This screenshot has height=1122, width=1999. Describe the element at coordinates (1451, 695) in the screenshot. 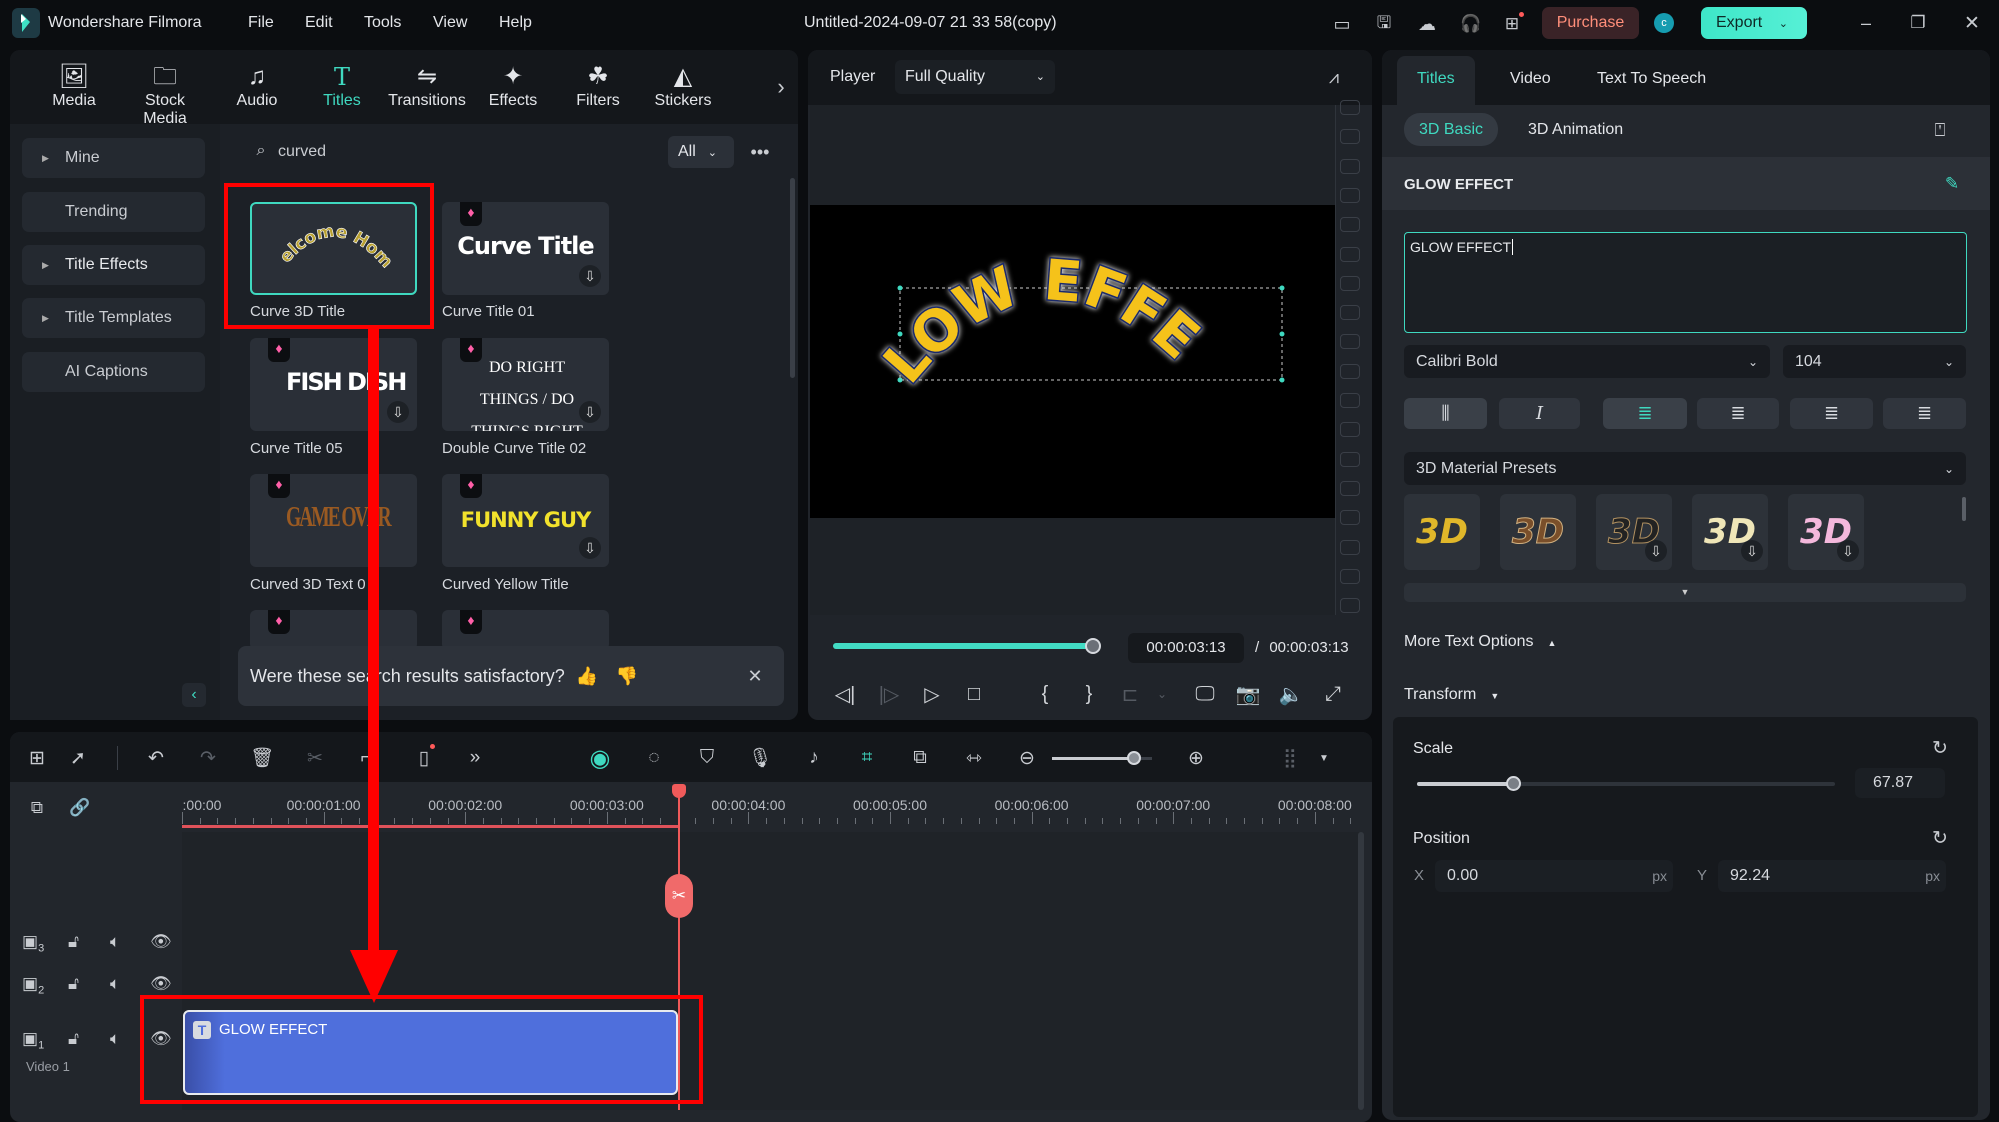

I see `transform-toggle: Transform ▼` at that location.